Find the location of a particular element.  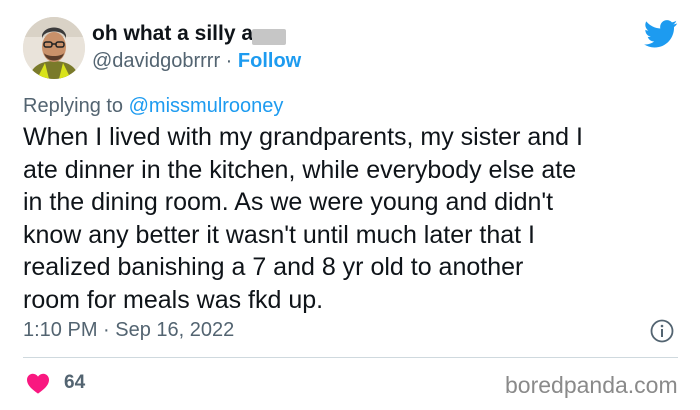

avatar-photo is located at coordinates (54, 48).